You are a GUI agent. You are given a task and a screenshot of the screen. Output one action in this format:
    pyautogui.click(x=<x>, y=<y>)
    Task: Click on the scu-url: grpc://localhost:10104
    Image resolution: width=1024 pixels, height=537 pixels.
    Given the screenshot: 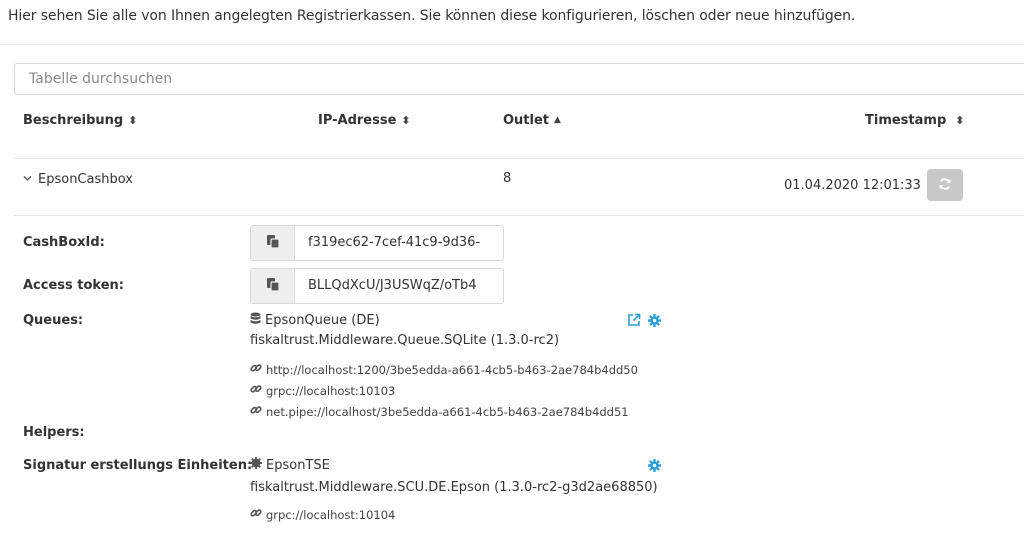 What is the action you would take?
    pyautogui.click(x=322, y=514)
    